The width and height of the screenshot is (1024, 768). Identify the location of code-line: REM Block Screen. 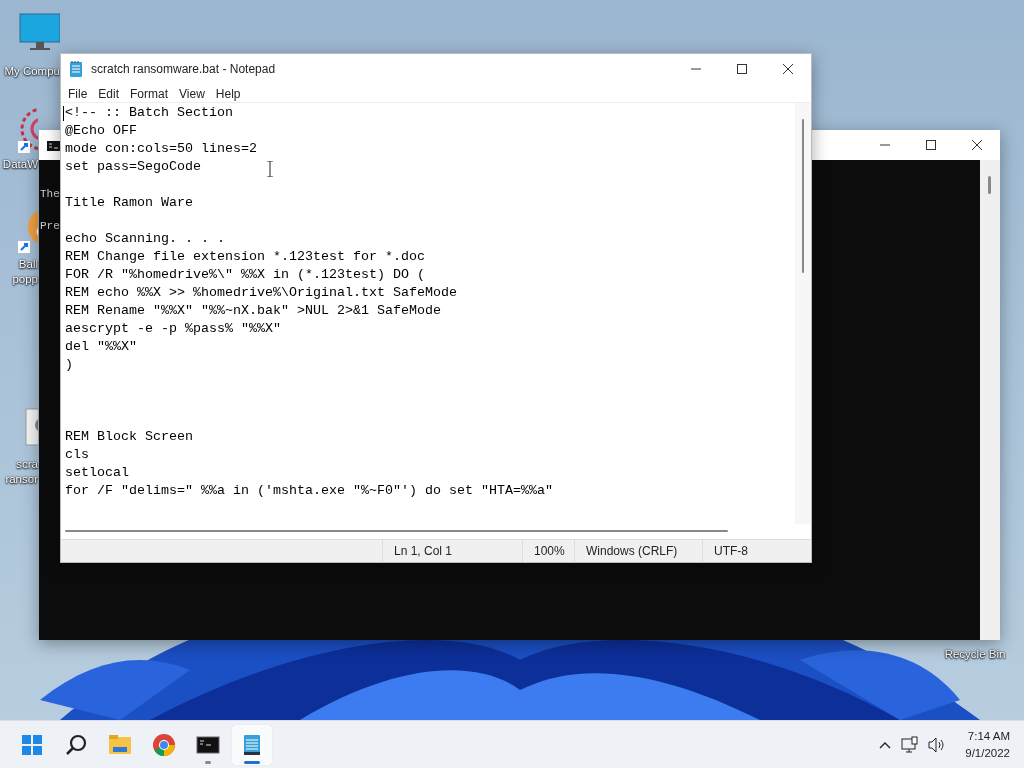
(129, 436).